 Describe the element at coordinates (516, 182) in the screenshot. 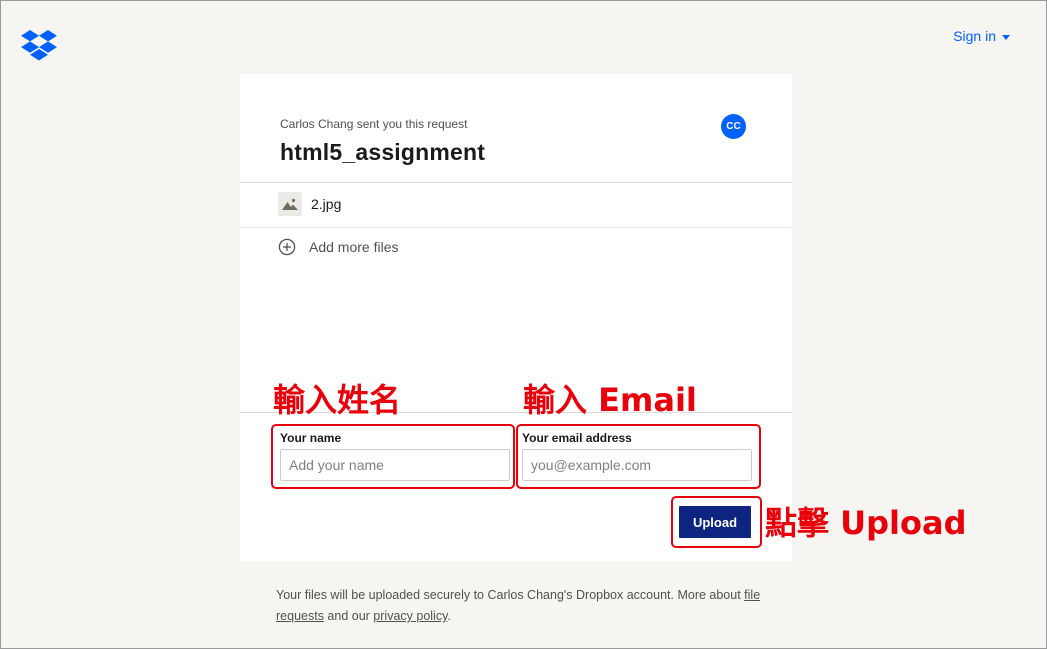

I see `header-divider` at that location.